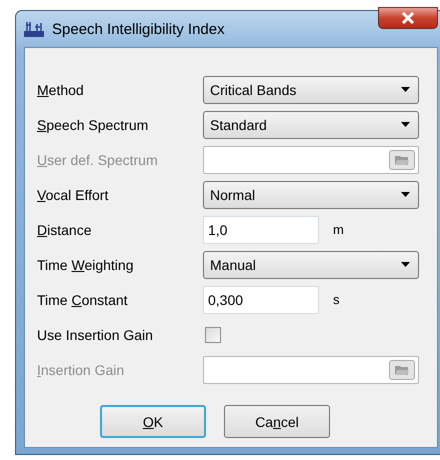 Image resolution: width=440 pixels, height=460 pixels. Describe the element at coordinates (338, 229) in the screenshot. I see `unit-label: m` at that location.